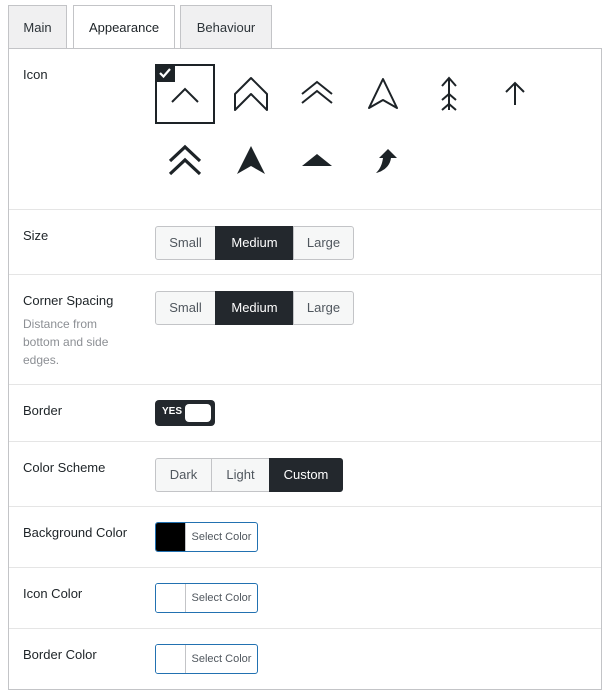  Describe the element at coordinates (172, 411) in the screenshot. I see `border-toggle-text: YES` at that location.